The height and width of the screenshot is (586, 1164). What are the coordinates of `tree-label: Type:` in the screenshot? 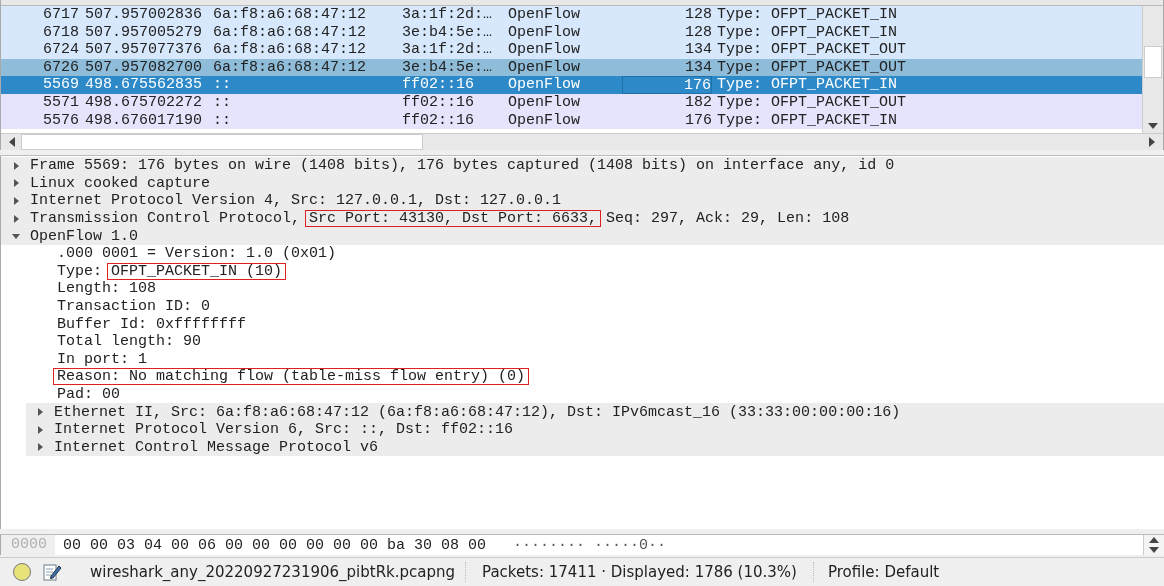 It's located at (79, 271).